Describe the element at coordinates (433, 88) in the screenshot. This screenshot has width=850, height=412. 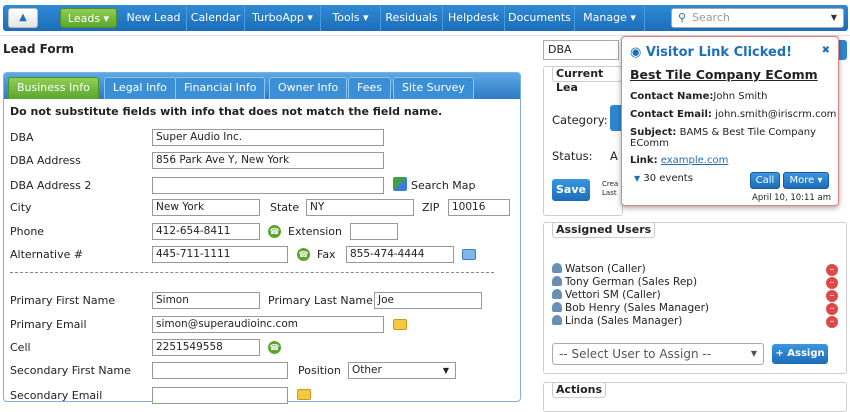
I see `tab-site-survey: Site Survey` at that location.